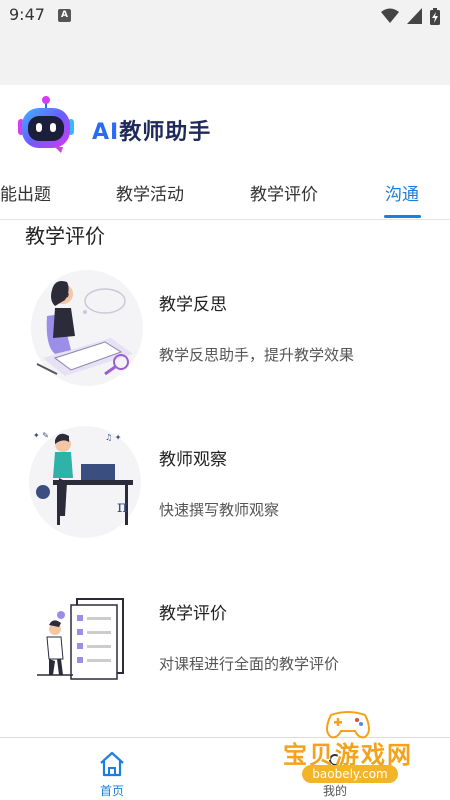 Image resolution: width=450 pixels, height=800 pixels. Describe the element at coordinates (219, 510) in the screenshot. I see `card-description: 快速撰写教师观察` at that location.